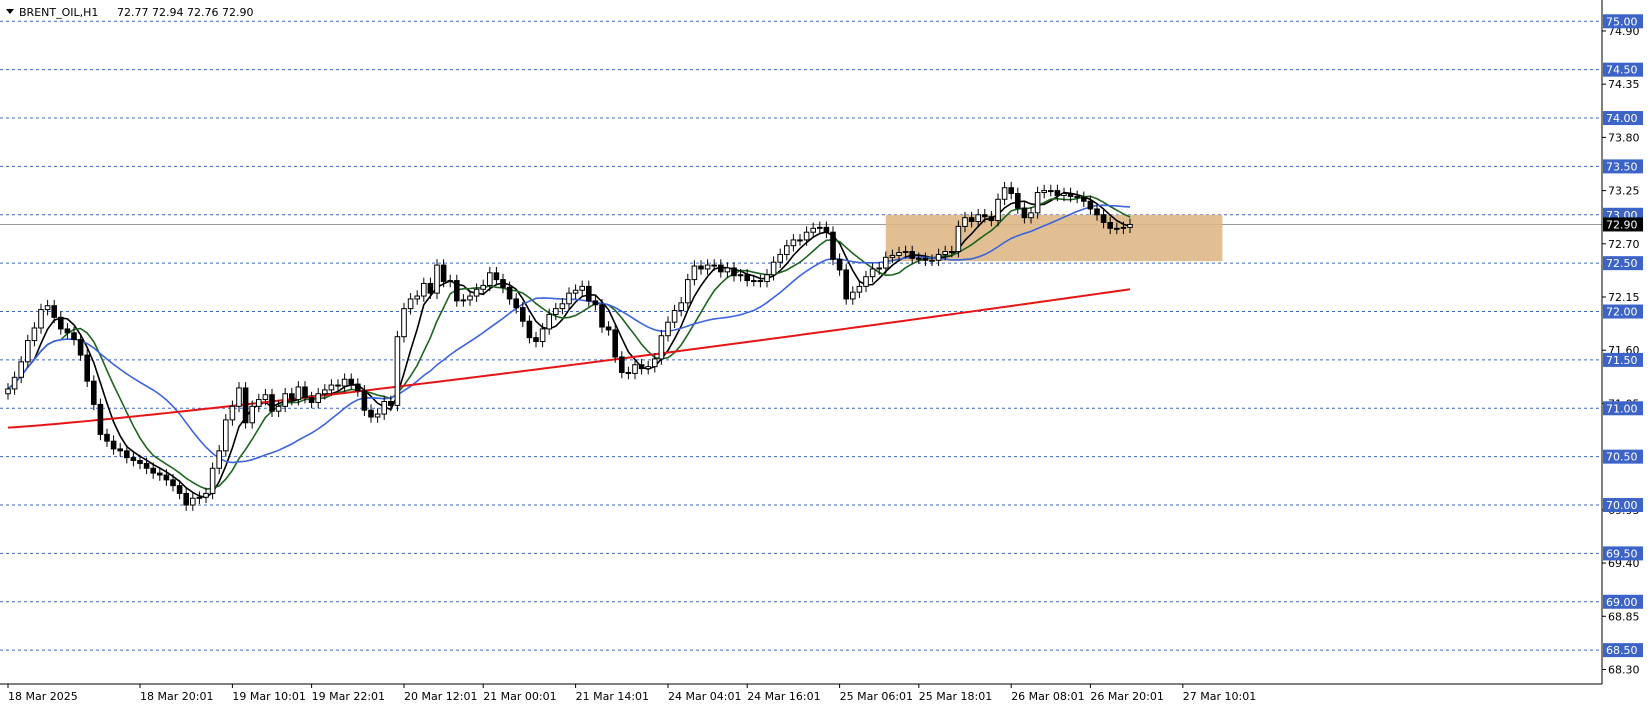 This screenshot has height=708, width=1651. Describe the element at coordinates (348, 696) in the screenshot. I see `time-tick-label: 19 Mar 22:01` at that location.